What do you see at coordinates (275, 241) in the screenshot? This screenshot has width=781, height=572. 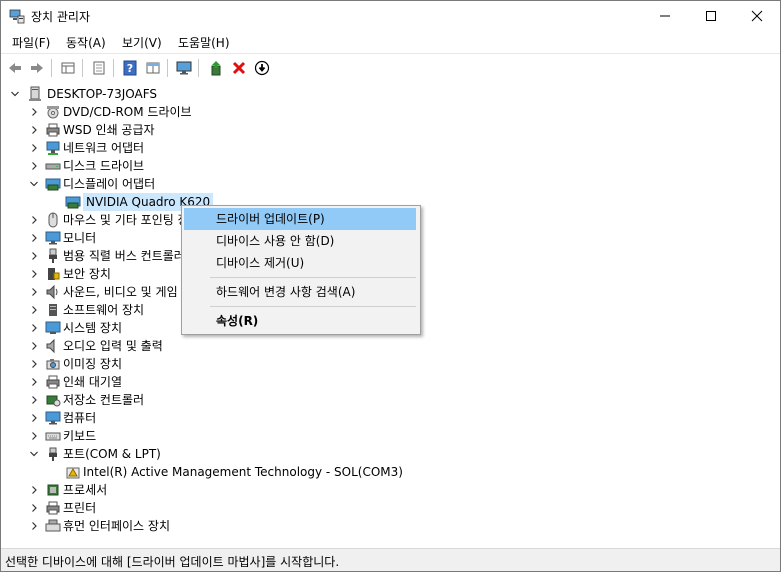 I see `context-disable-device-label: 디바이스 사용 안 함(D)` at bounding box center [275, 241].